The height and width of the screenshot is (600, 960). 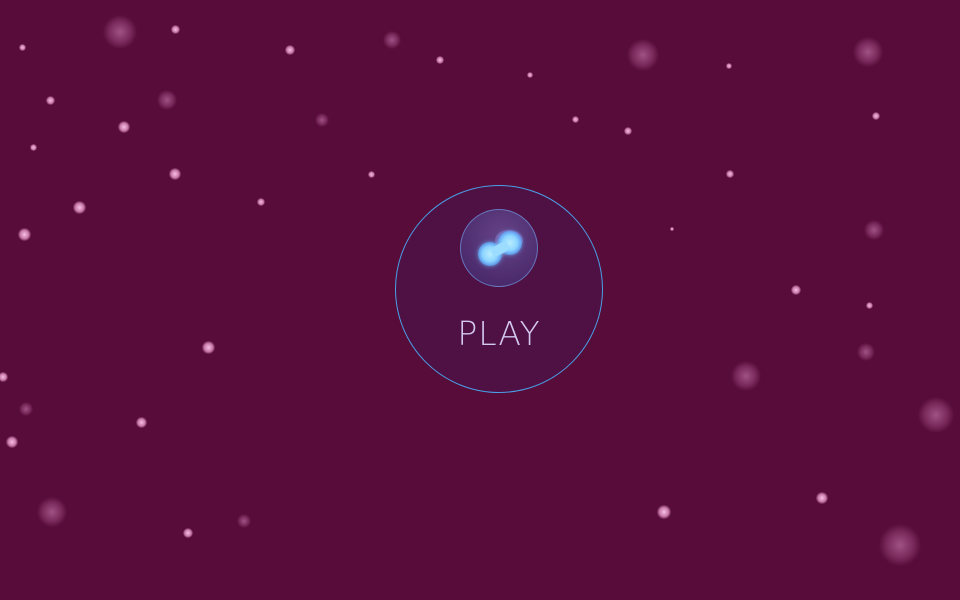 I want to click on play-button: PLAY, so click(x=499, y=289).